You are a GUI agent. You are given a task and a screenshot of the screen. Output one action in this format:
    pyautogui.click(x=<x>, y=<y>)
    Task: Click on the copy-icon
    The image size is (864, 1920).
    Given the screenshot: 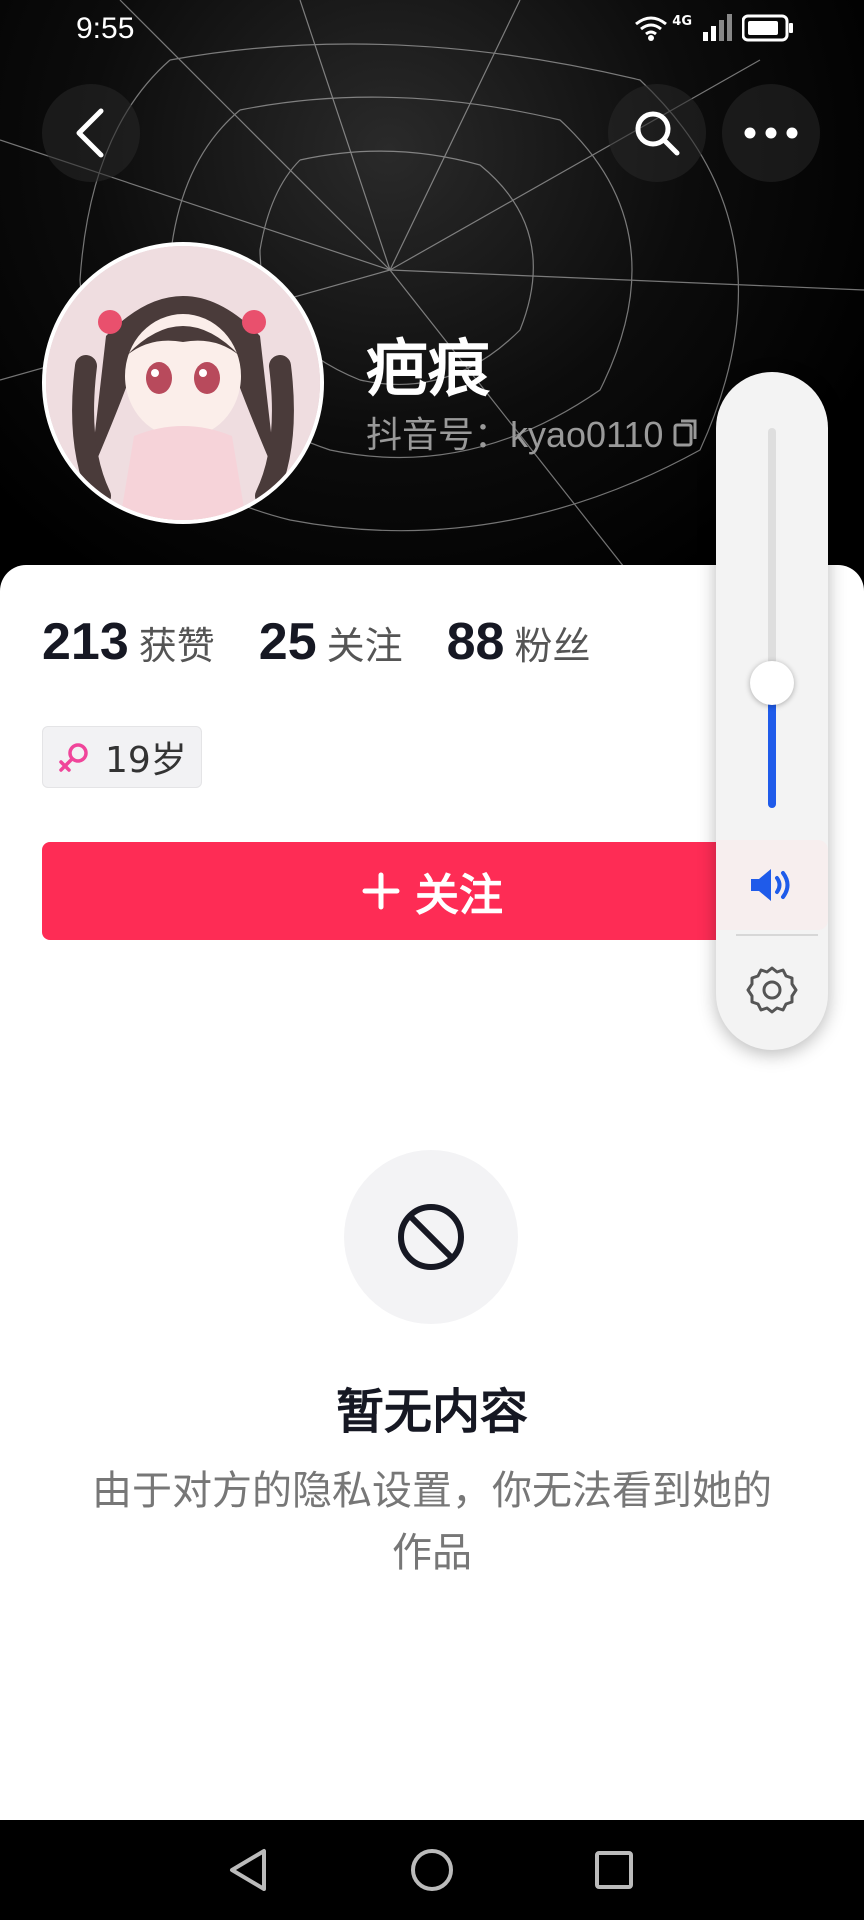 What is the action you would take?
    pyautogui.click(x=686, y=432)
    